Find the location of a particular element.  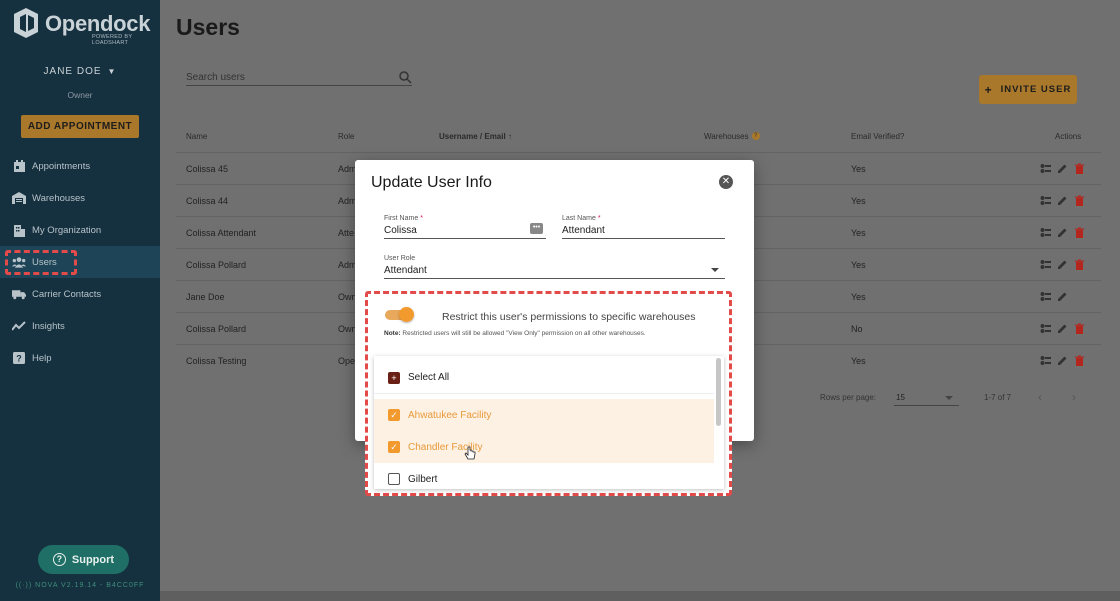

user-name-cell: Colissa Attendant is located at coordinates (221, 233).